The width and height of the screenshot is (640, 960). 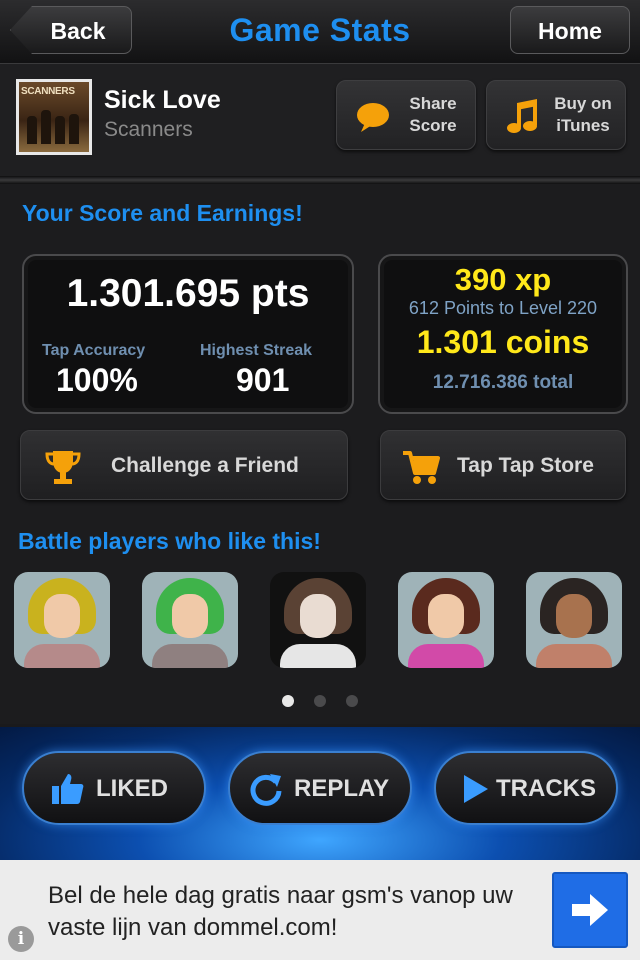 I want to click on replay-button: REPLAY, so click(x=320, y=788).